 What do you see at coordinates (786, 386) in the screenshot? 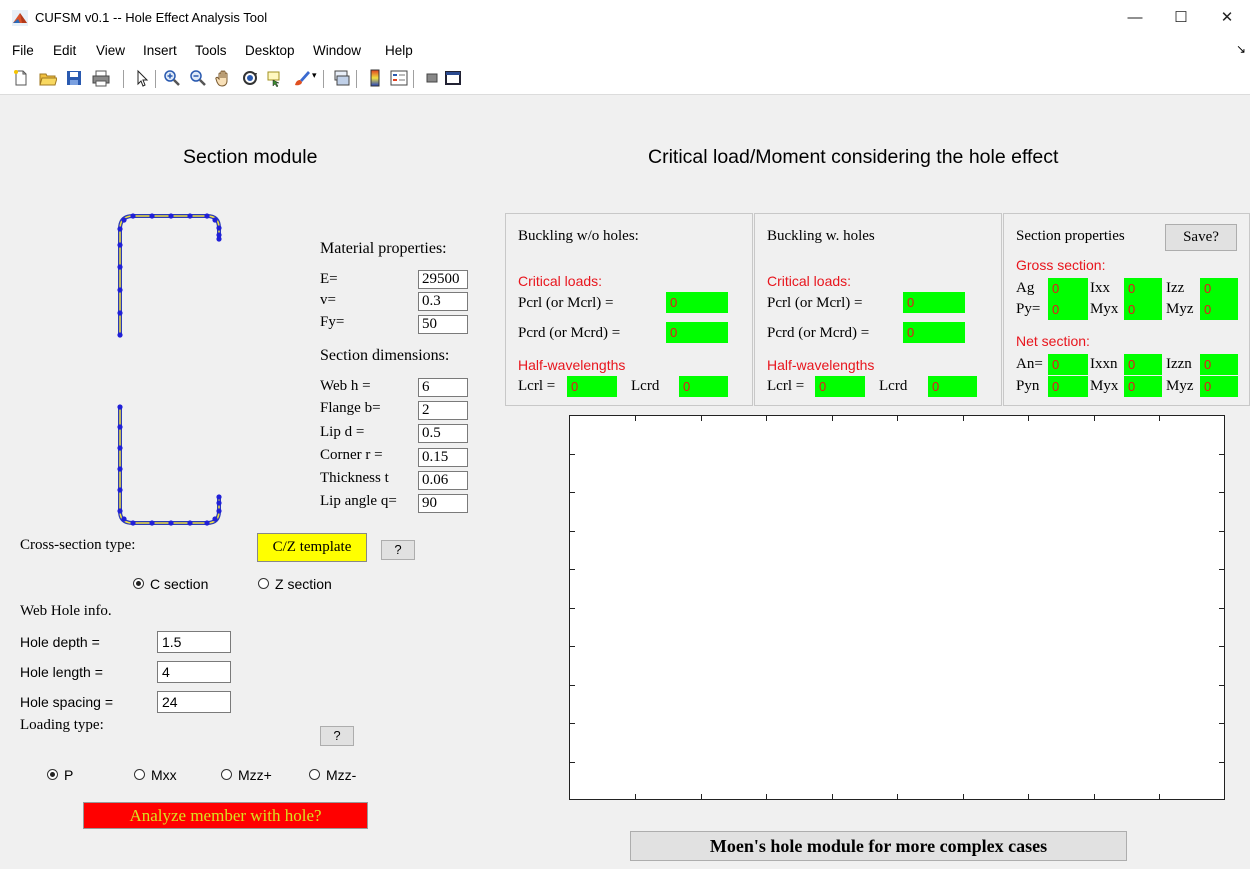
I see `with-lcrl-label: Lcrl =` at bounding box center [786, 386].